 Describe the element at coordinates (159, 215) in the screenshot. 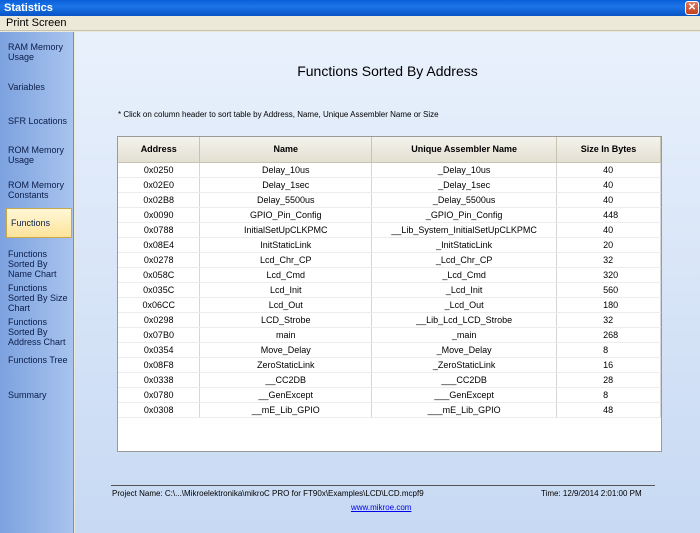

I see `cell-address: 0x0090` at that location.